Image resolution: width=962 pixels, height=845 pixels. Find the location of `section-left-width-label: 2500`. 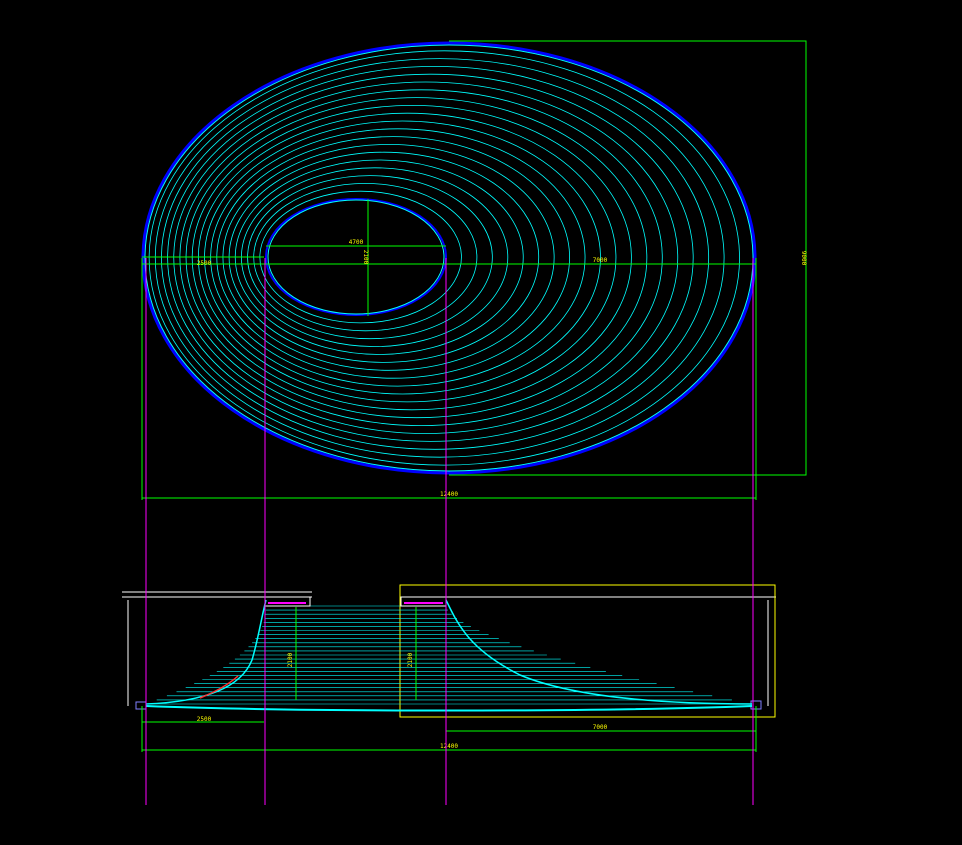

section-left-width-label: 2500 is located at coordinates (204, 719).